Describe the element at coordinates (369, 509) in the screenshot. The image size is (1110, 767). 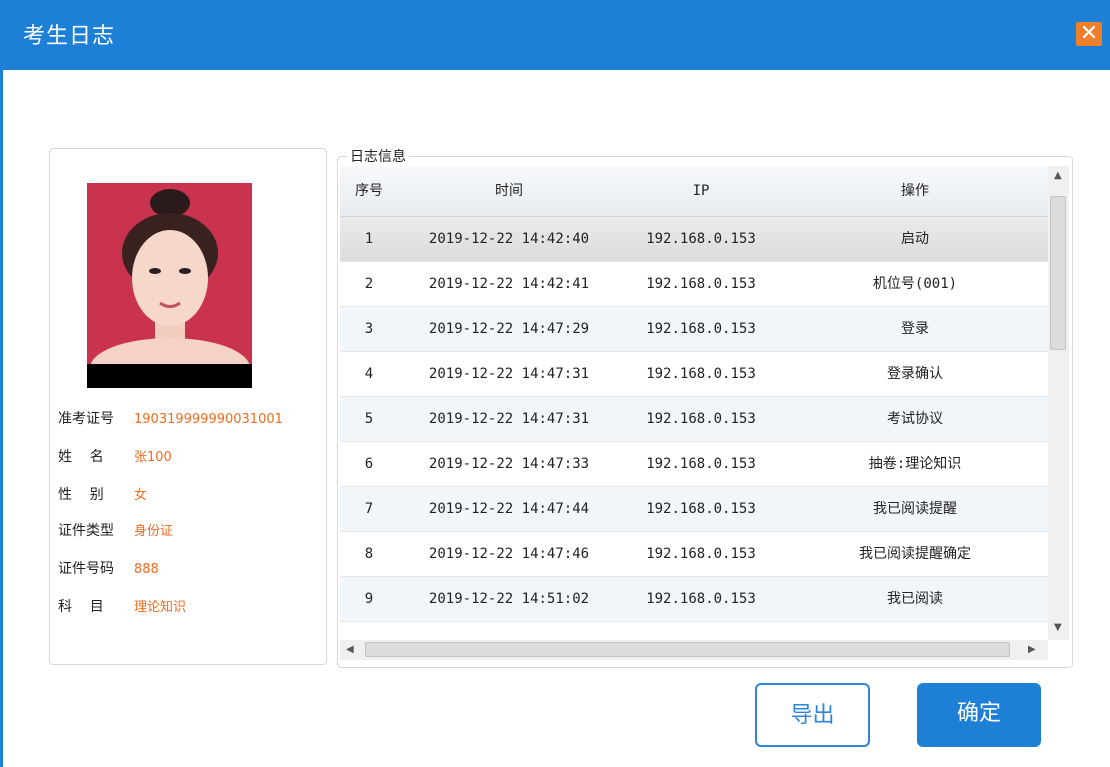
I see `cell-index: 7` at that location.